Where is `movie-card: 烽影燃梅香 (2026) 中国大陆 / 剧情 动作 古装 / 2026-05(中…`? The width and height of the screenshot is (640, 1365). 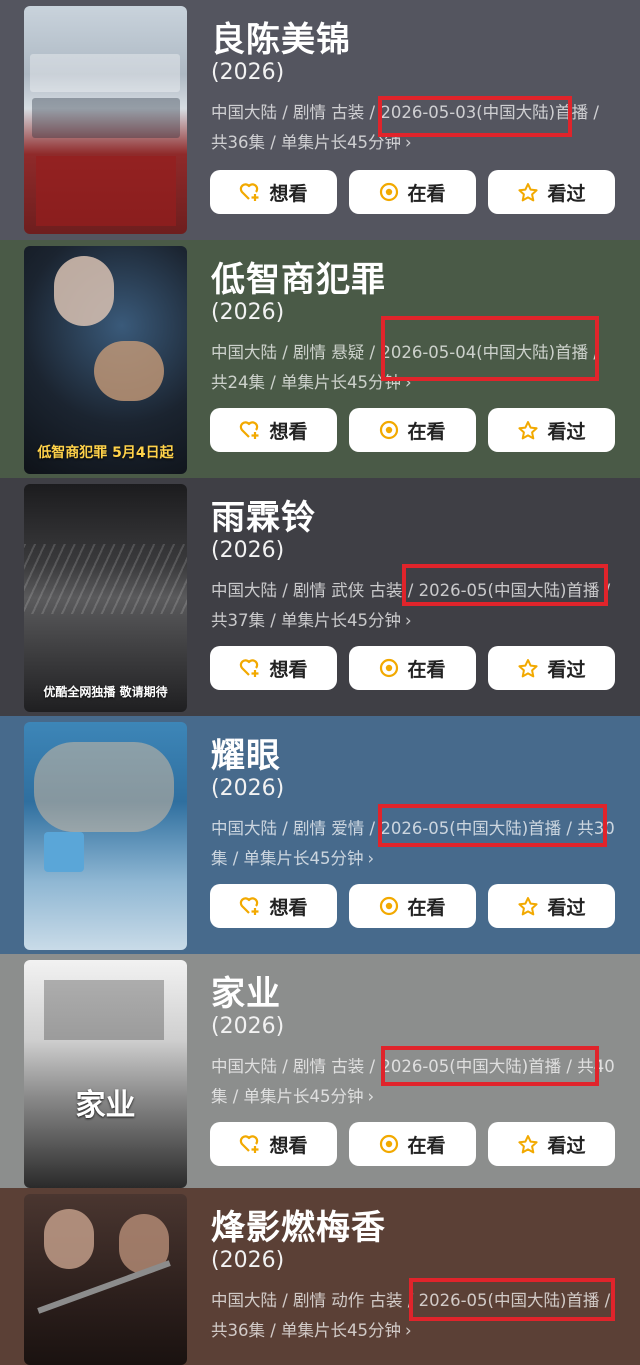 movie-card: 烽影燃梅香 (2026) 中国大陆 / 剧情 动作 古装 / 2026-05(中… is located at coordinates (320, 1276).